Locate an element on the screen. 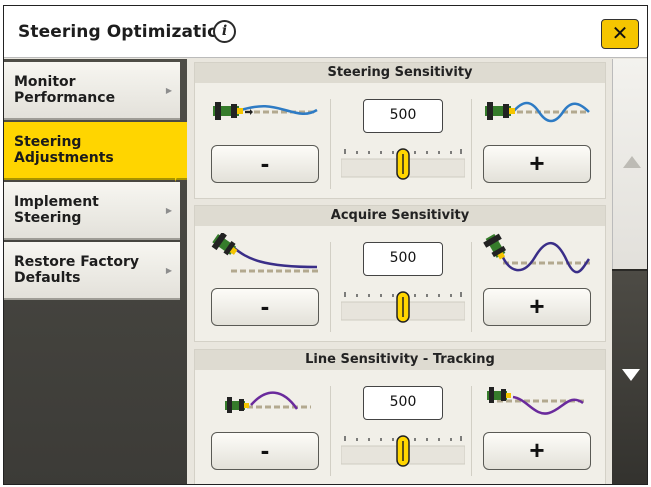 This screenshot has height=487, width=651. sidebar-item-label: Monitor Performance is located at coordinates (65, 90).